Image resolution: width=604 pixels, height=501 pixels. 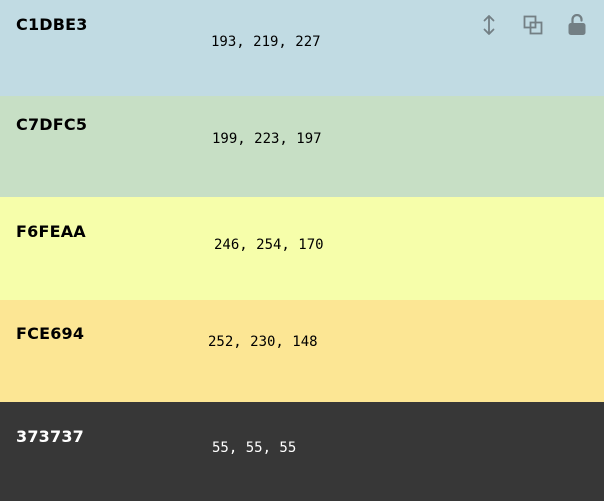 What do you see at coordinates (51, 125) in the screenshot?
I see `swatch-hex-code: C7DFC5` at bounding box center [51, 125].